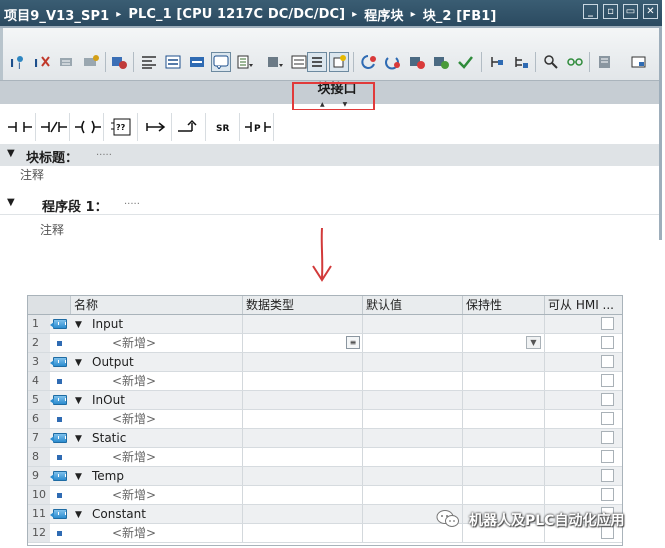 This screenshot has height=548, width=665. I want to click on favorites-icon, so click(245, 62).